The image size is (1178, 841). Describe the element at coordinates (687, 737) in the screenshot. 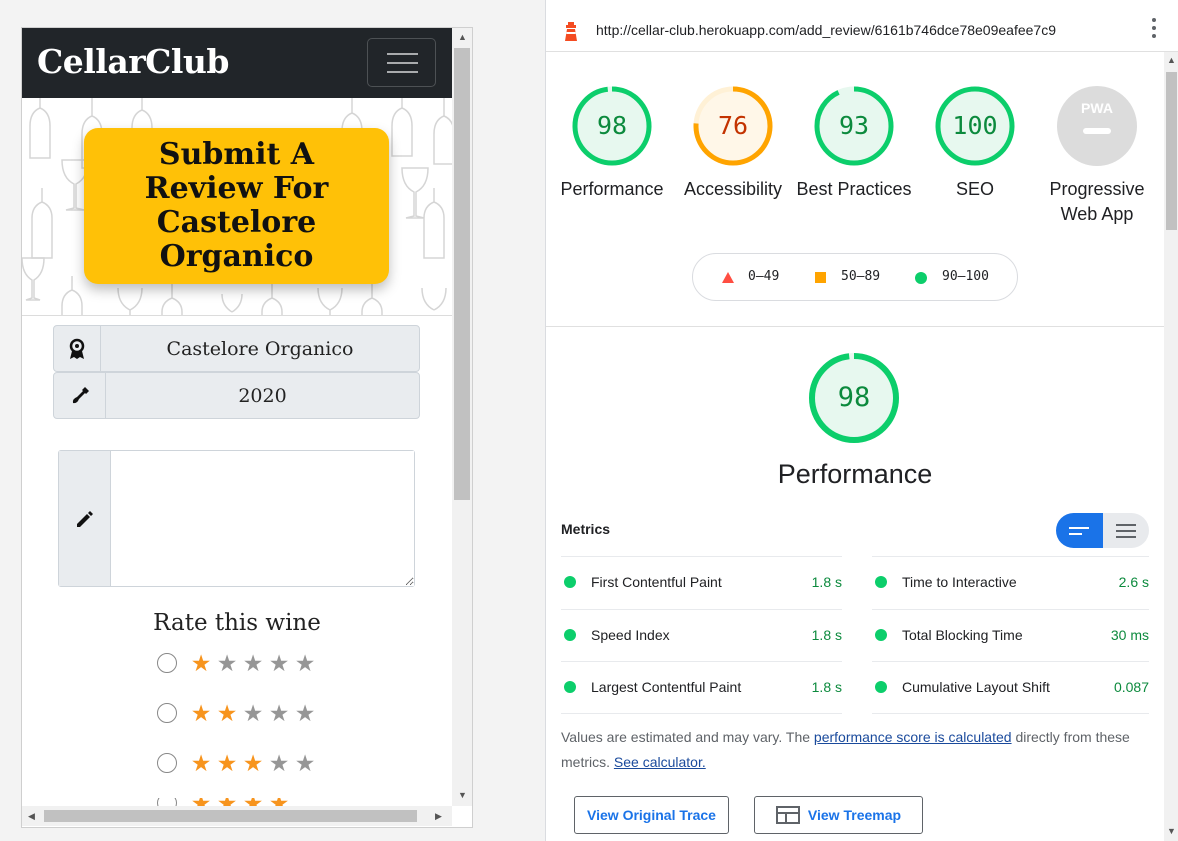

I see `note-text: Values are estimated and may vary. The` at that location.